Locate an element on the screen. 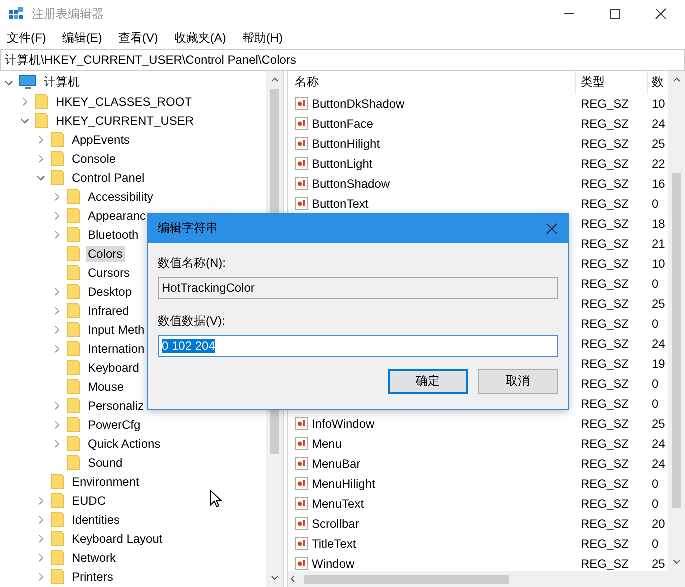 The height and width of the screenshot is (587, 685). tree-item: Cursors is located at coordinates (109, 272).